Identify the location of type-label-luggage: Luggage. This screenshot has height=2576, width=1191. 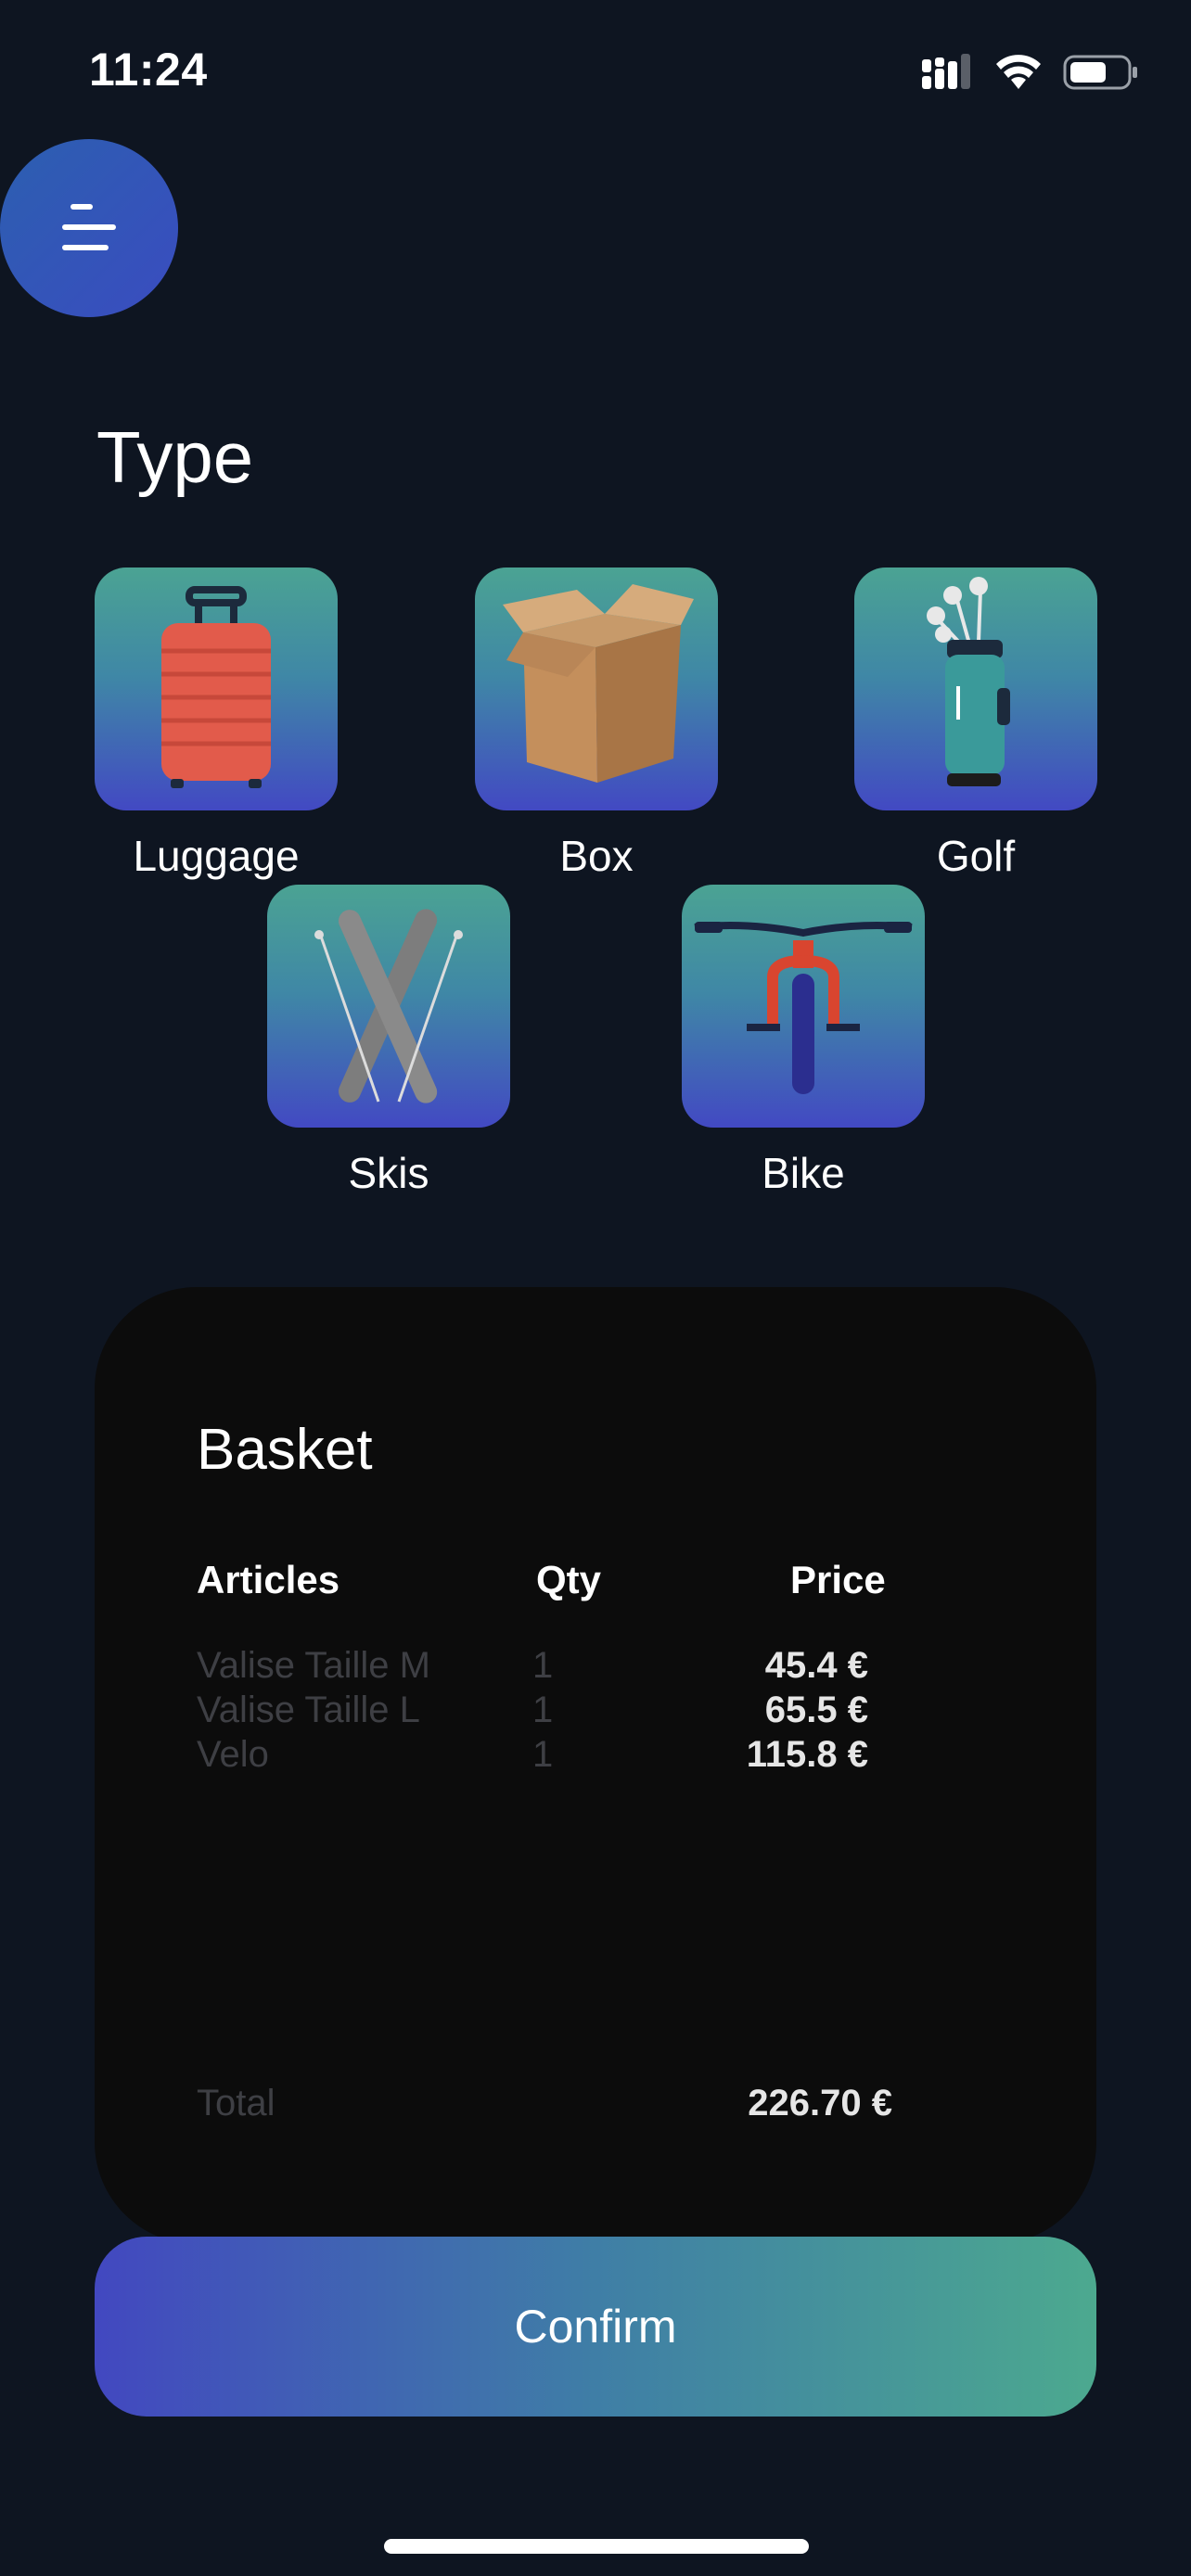
(216, 856).